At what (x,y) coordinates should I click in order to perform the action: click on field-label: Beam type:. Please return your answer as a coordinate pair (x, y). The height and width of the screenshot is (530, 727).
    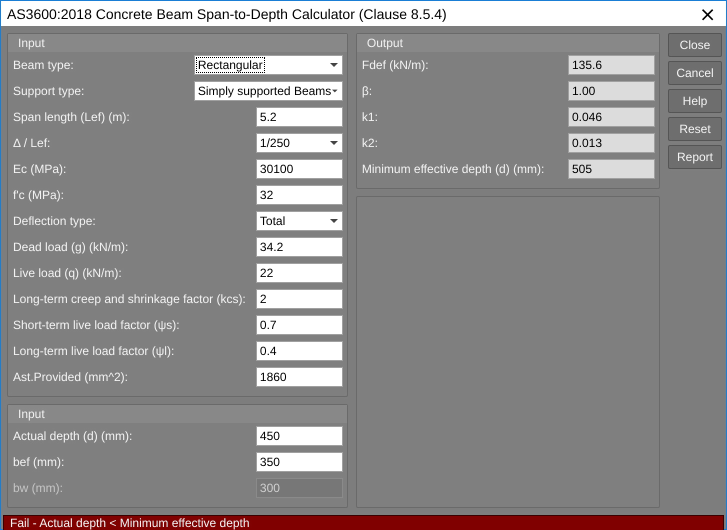
    Looking at the image, I should click on (43, 65).